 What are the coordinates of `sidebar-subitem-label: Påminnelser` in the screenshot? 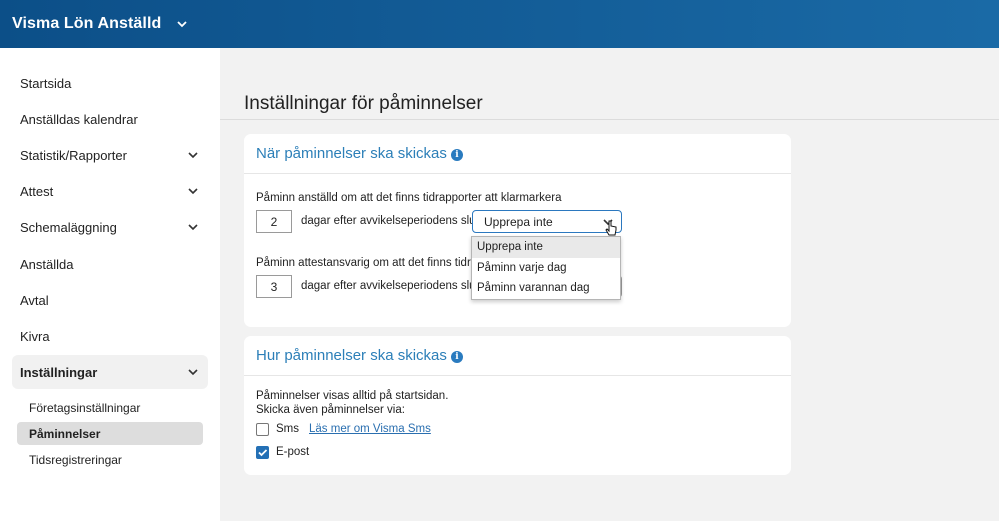 It's located at (65, 433).